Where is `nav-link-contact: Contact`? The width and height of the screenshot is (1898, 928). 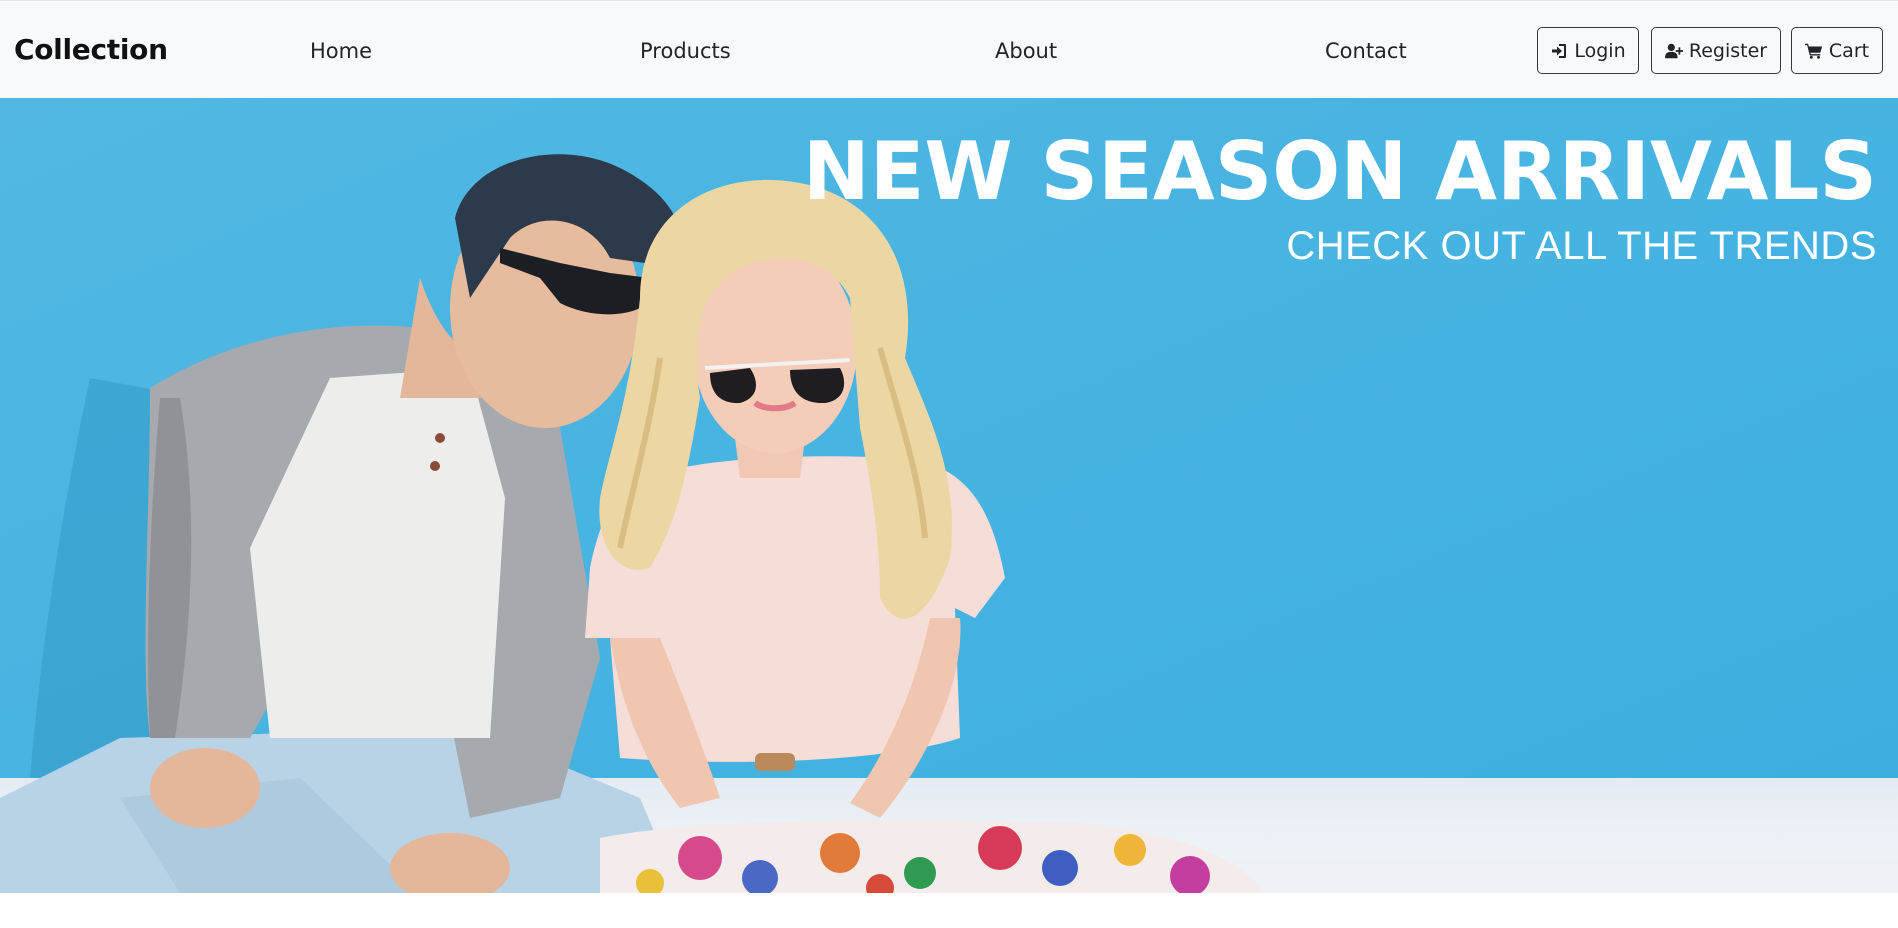 nav-link-contact: Contact is located at coordinates (1366, 51).